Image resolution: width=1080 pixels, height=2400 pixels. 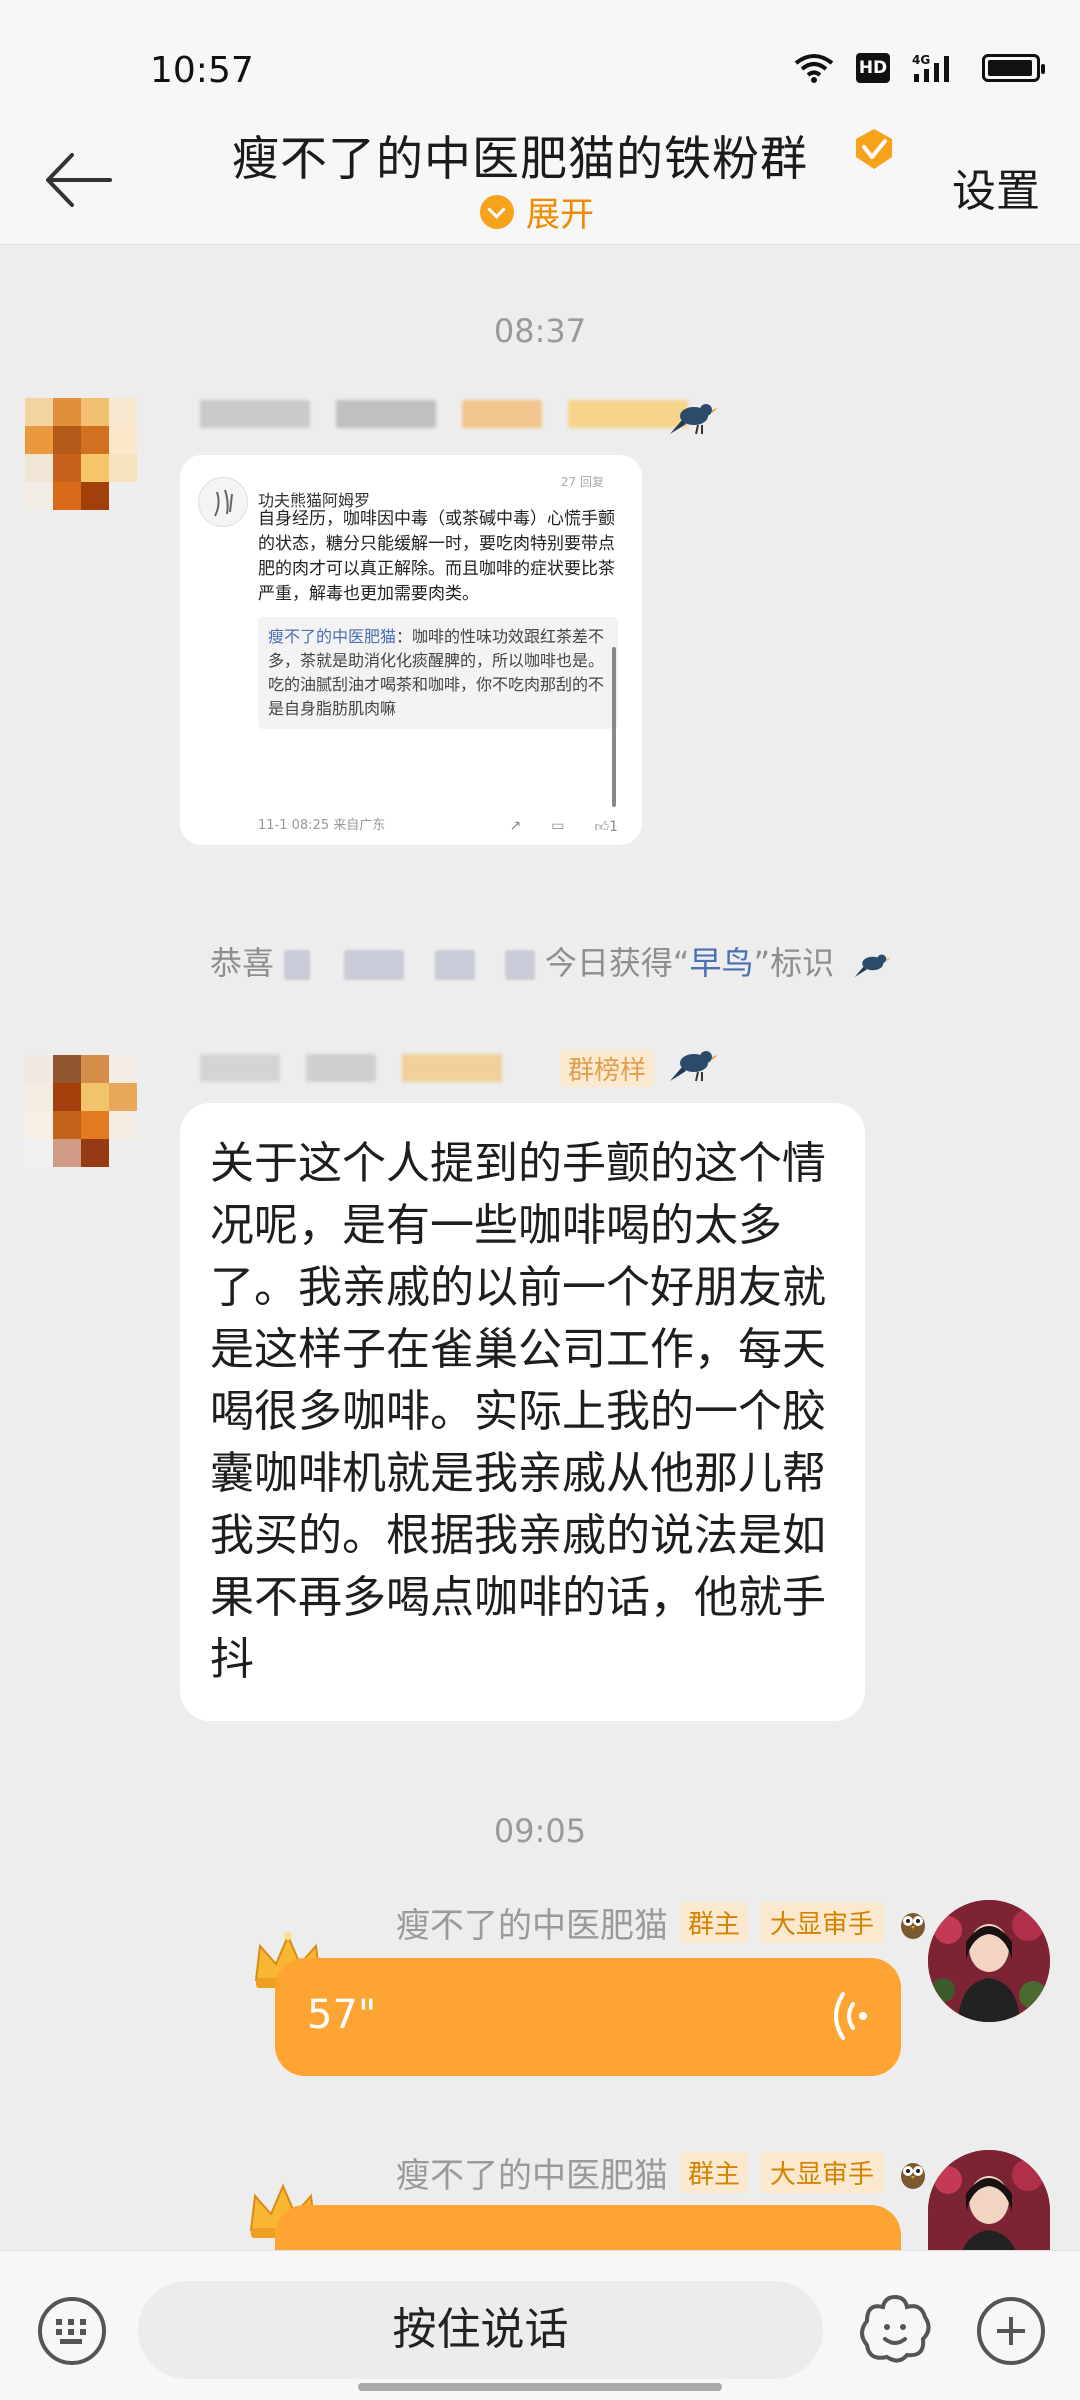 What do you see at coordinates (322, 825) in the screenshot?
I see `card-footer: 11-1 08:25 来自广东` at bounding box center [322, 825].